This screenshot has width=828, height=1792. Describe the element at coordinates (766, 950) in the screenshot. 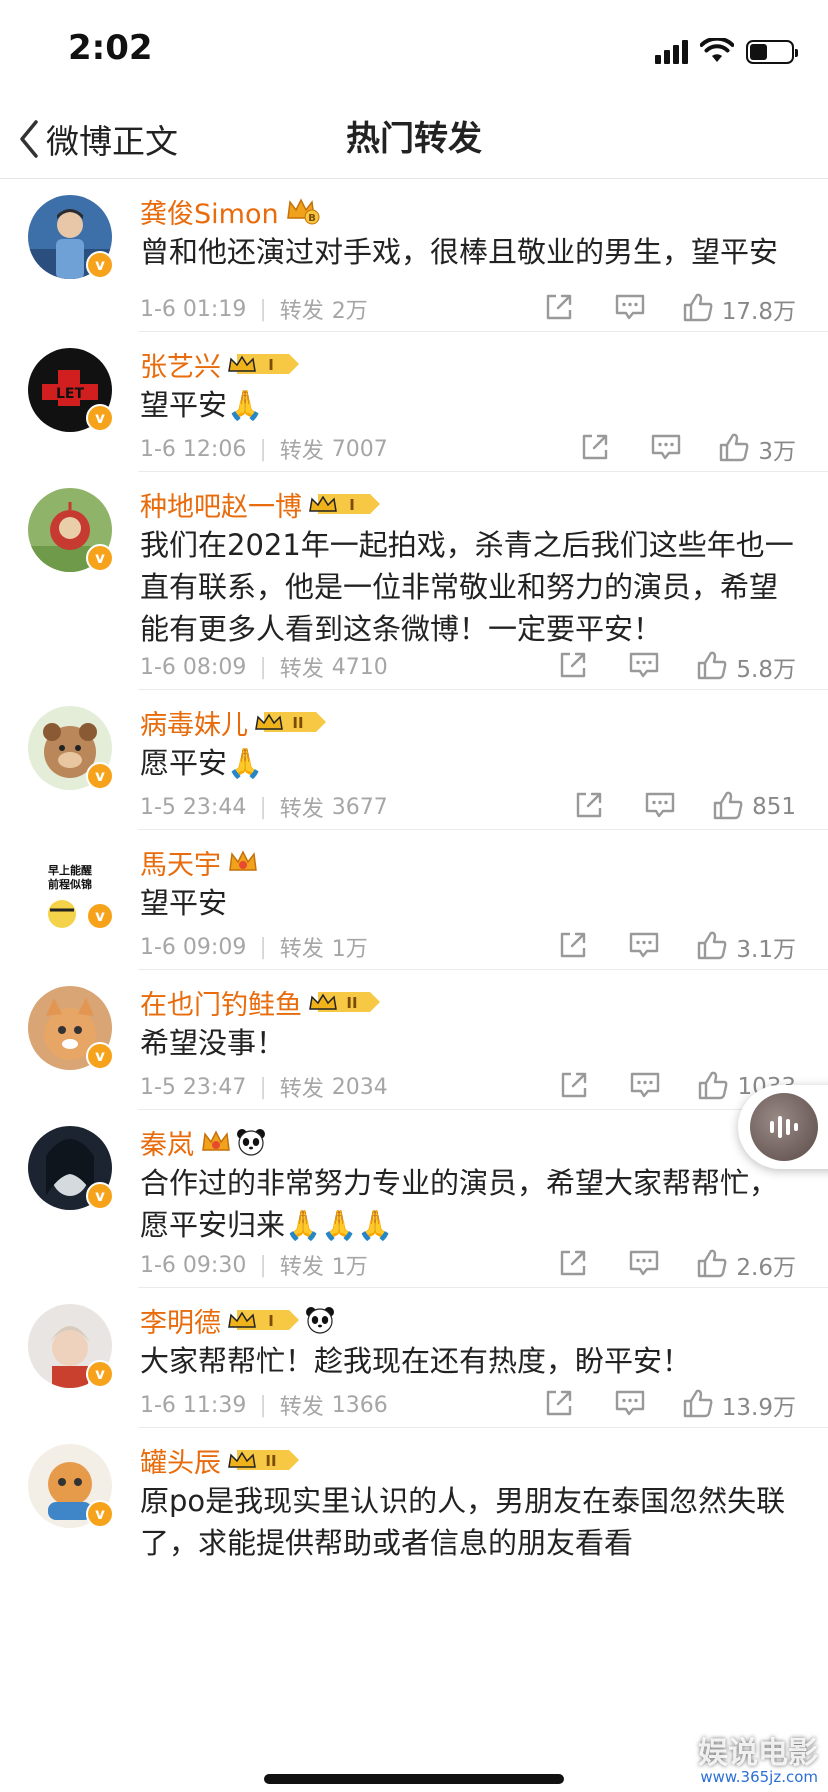

I see `like-count: 3.1万` at that location.